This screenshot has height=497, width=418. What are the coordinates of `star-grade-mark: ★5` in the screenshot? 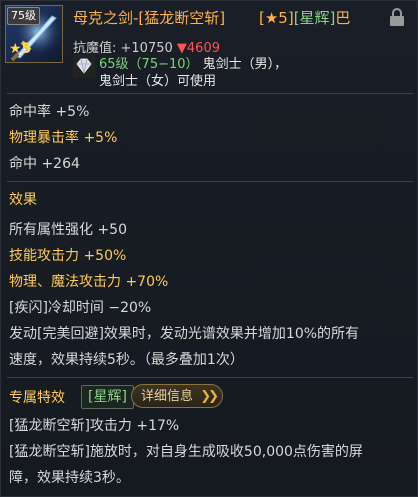 It's located at (20, 49).